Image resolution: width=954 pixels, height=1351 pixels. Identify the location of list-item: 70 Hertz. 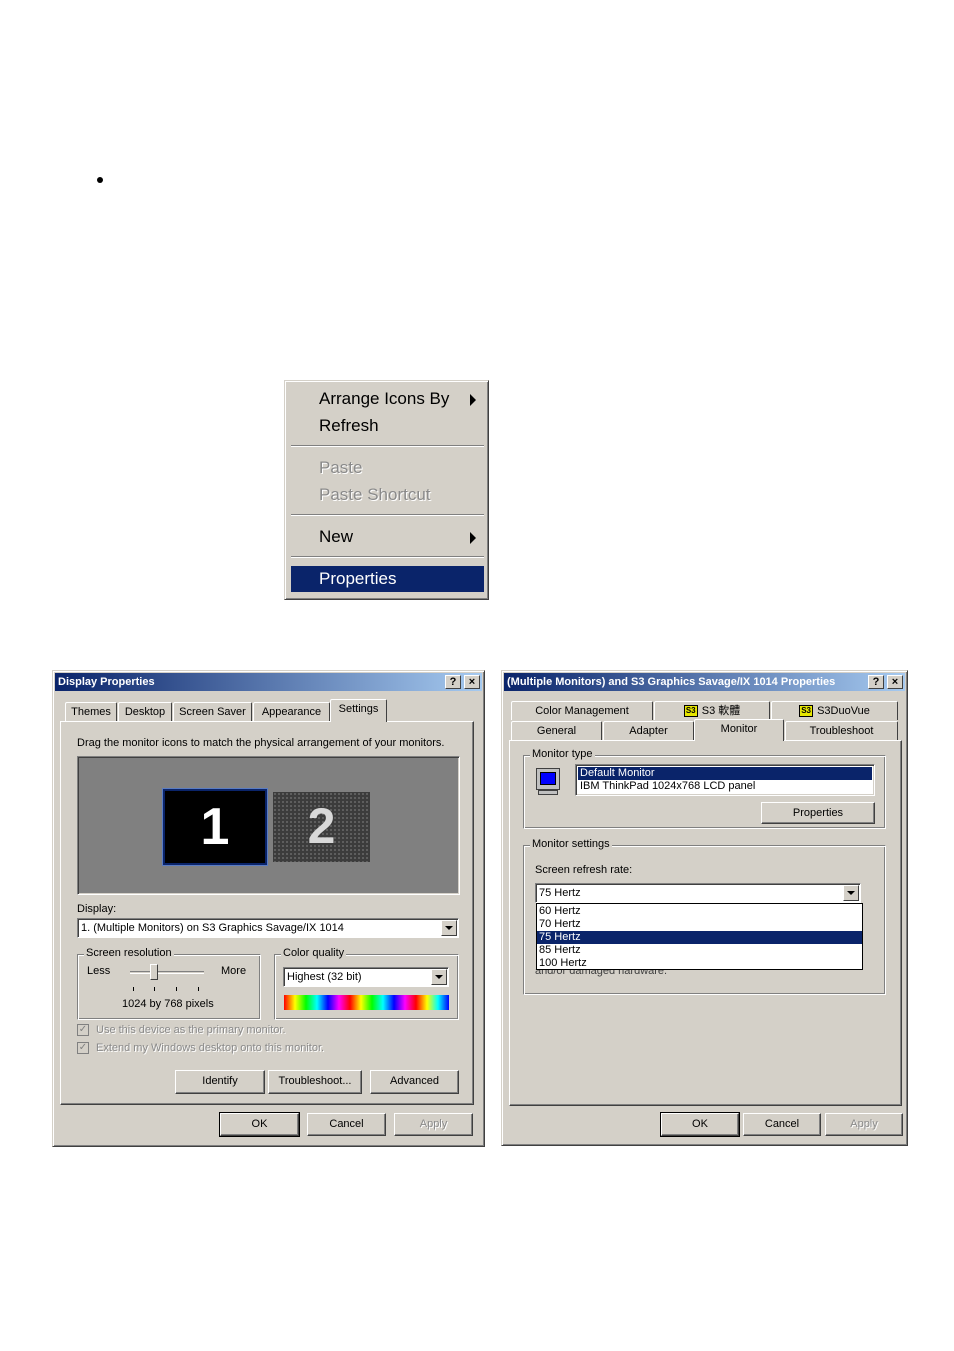
(699, 924).